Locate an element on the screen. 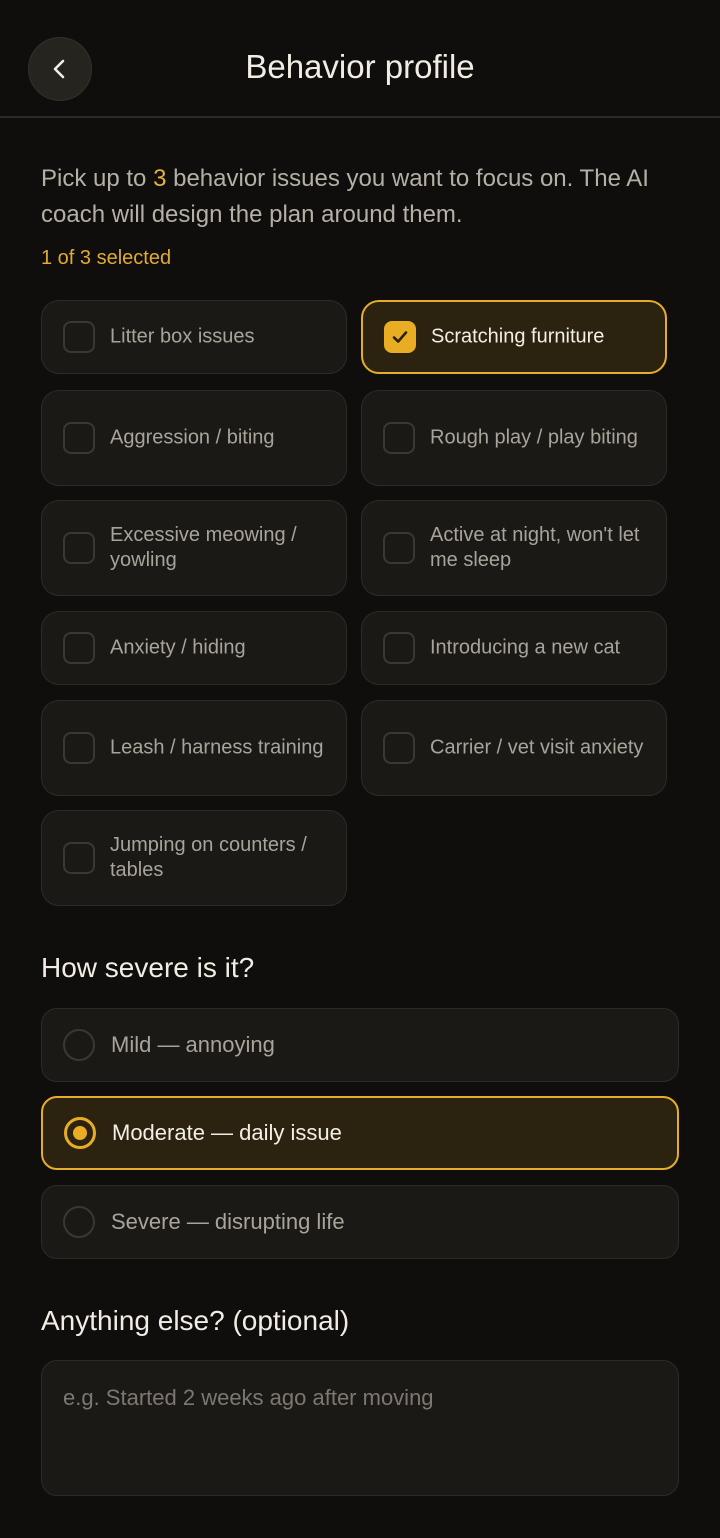 The image size is (720, 1538). issue-label: Carrier / vet visit anxiety is located at coordinates (537, 747).